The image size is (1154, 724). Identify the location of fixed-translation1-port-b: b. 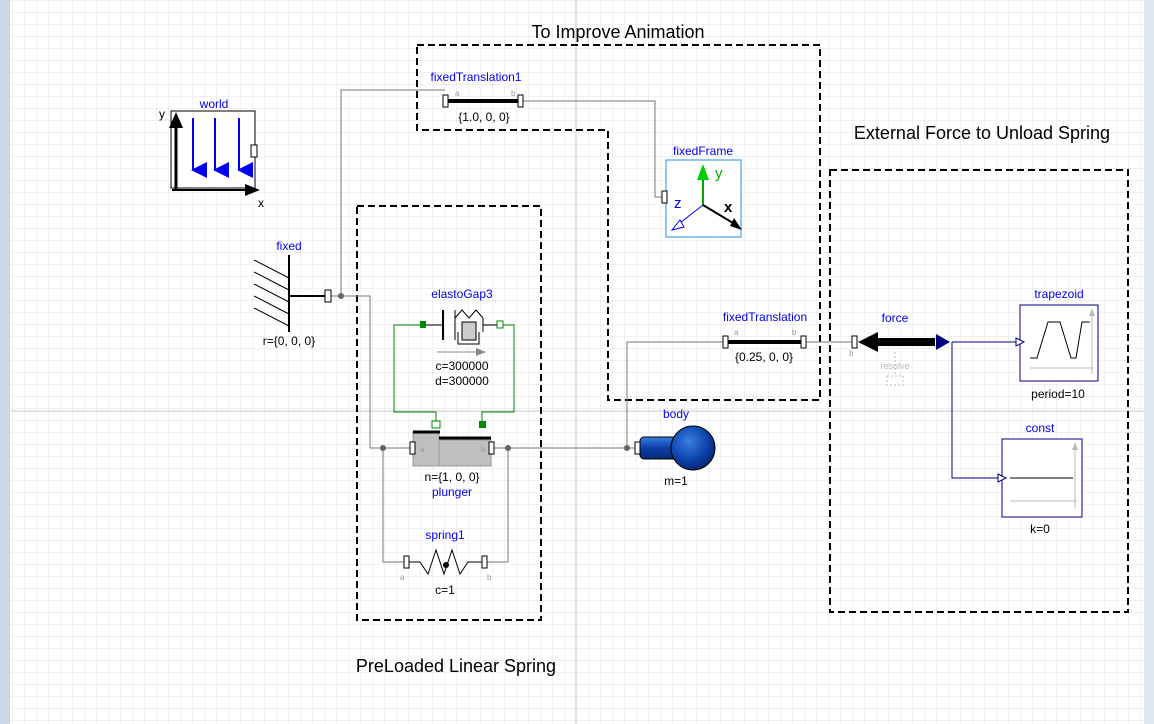
(513, 93).